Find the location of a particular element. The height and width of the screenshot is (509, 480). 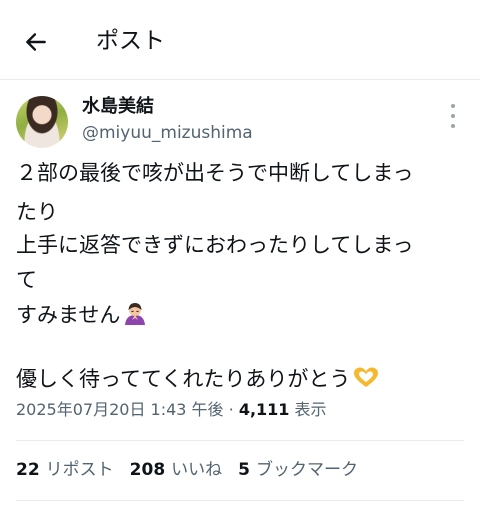

author-name: 水島美結 is located at coordinates (118, 107).